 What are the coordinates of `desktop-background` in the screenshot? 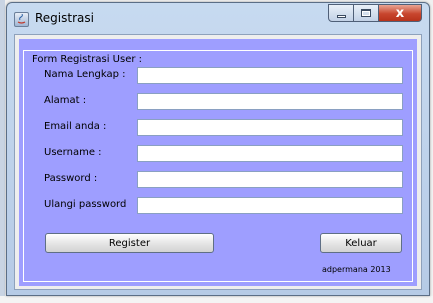 It's located at (216, 299).